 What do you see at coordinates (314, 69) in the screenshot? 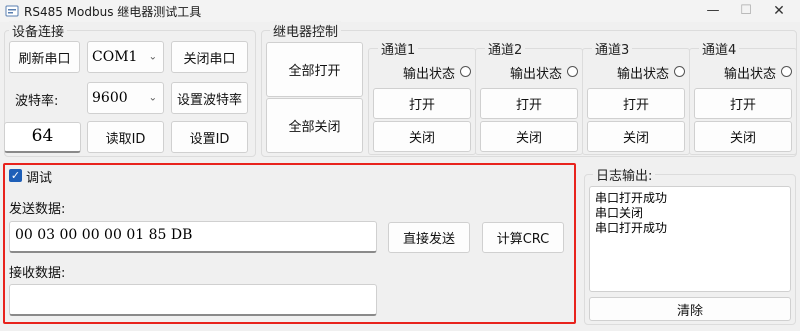
I see `all-on-button: 全部打开` at bounding box center [314, 69].